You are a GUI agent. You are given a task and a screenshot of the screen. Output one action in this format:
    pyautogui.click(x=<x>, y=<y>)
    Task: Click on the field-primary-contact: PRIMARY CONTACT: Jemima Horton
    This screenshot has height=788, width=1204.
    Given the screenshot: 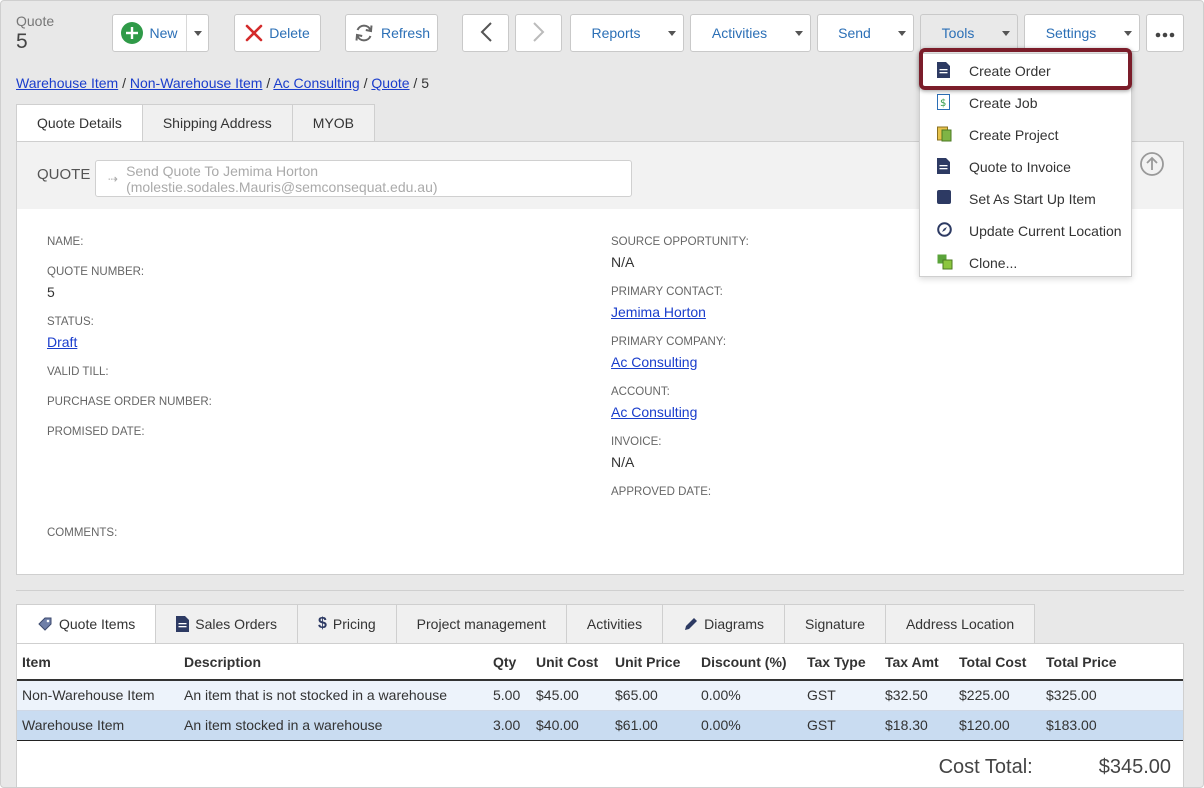 What is the action you would take?
    pyautogui.click(x=667, y=303)
    